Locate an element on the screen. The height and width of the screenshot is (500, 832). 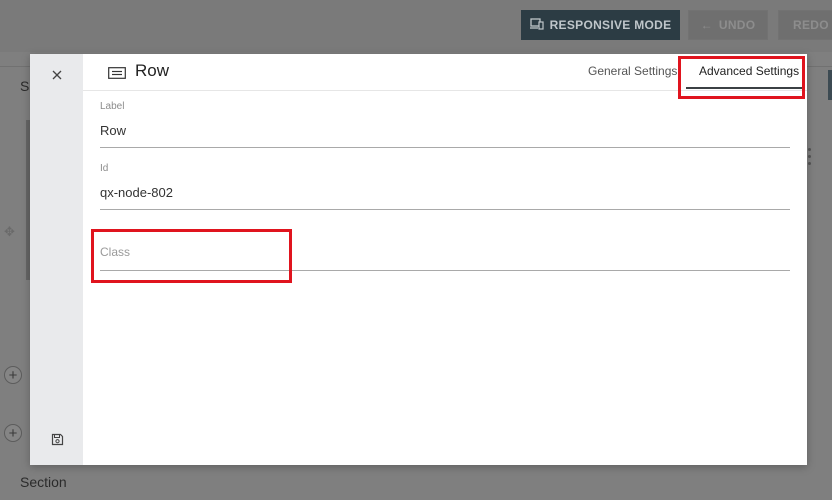
tab-general-settings: General Settings is located at coordinates (632, 71).